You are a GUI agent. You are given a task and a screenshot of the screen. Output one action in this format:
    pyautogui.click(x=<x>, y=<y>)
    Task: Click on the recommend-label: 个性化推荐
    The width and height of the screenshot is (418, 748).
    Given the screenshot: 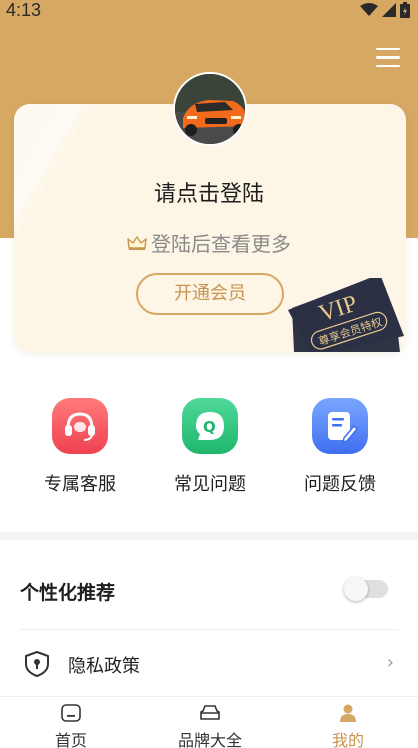 What is the action you would take?
    pyautogui.click(x=68, y=593)
    